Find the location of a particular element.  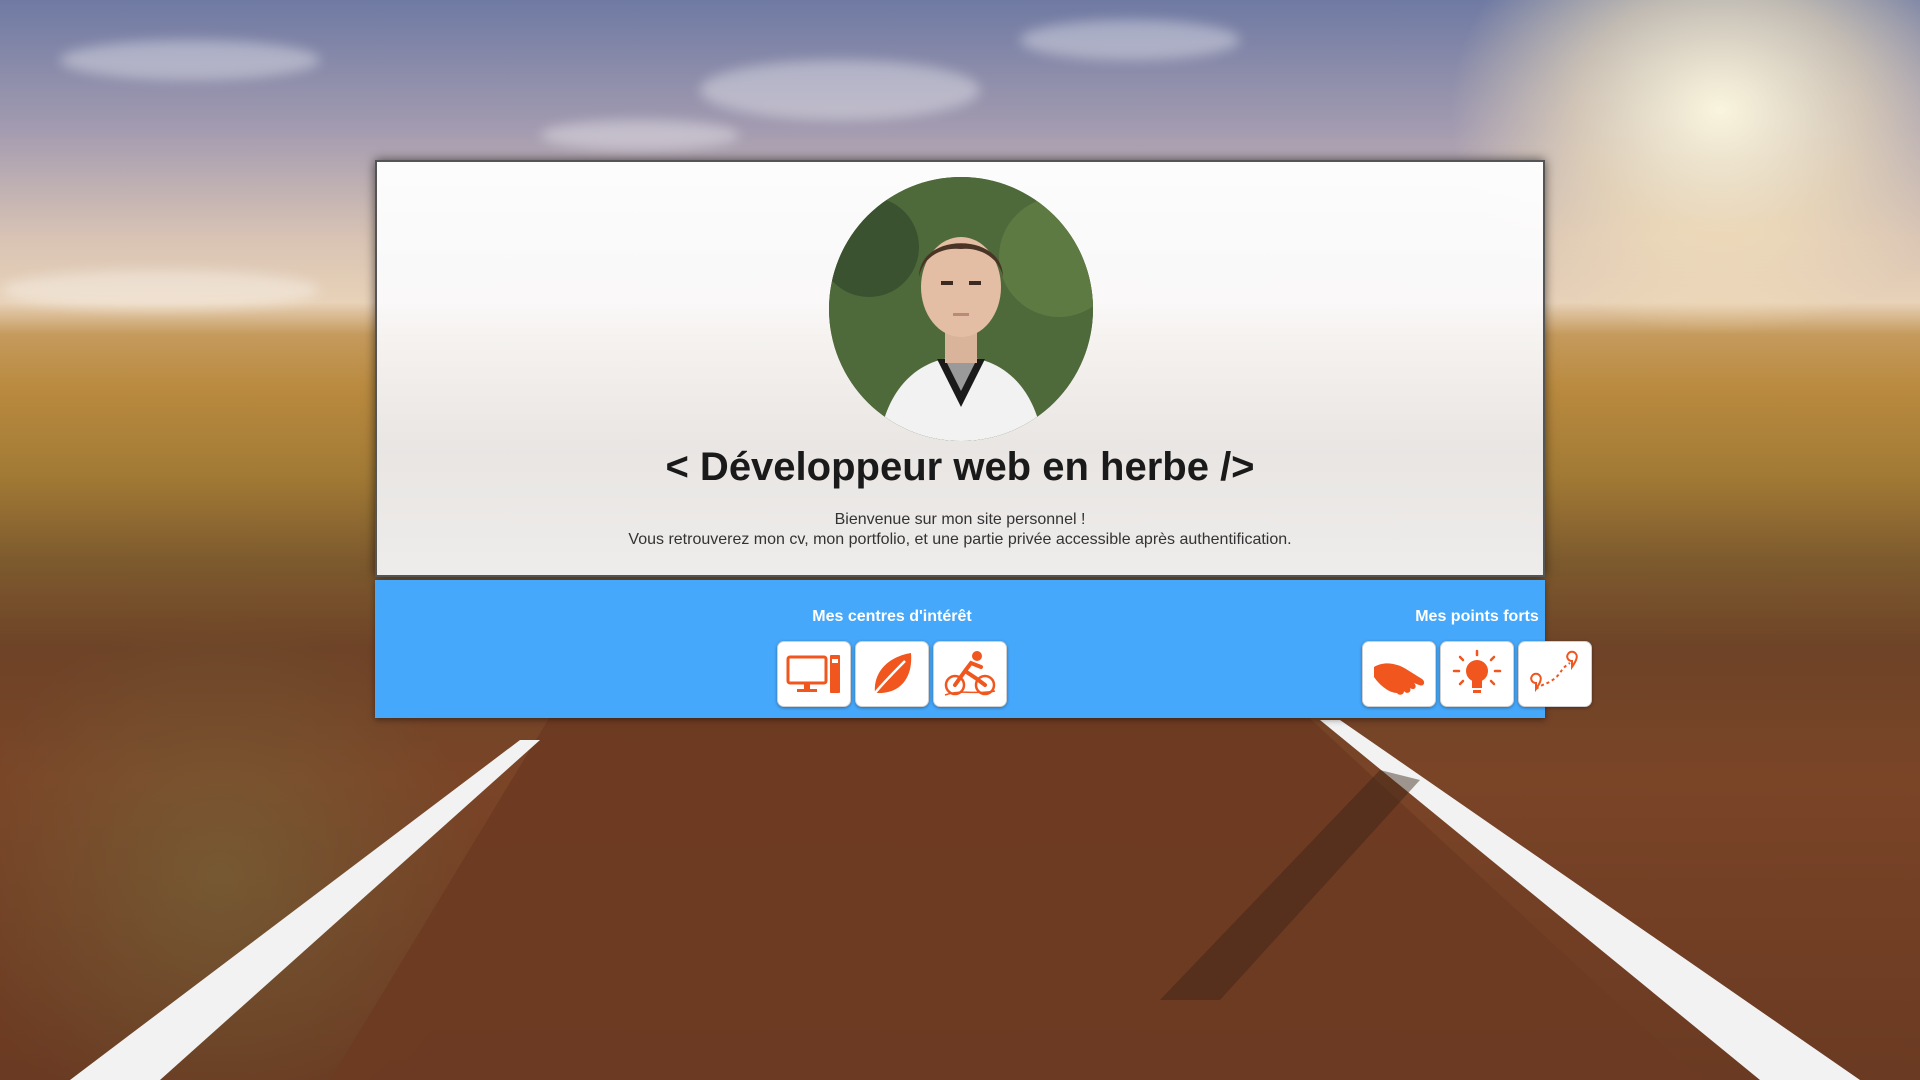

lightbulb-icon is located at coordinates (1477, 674).